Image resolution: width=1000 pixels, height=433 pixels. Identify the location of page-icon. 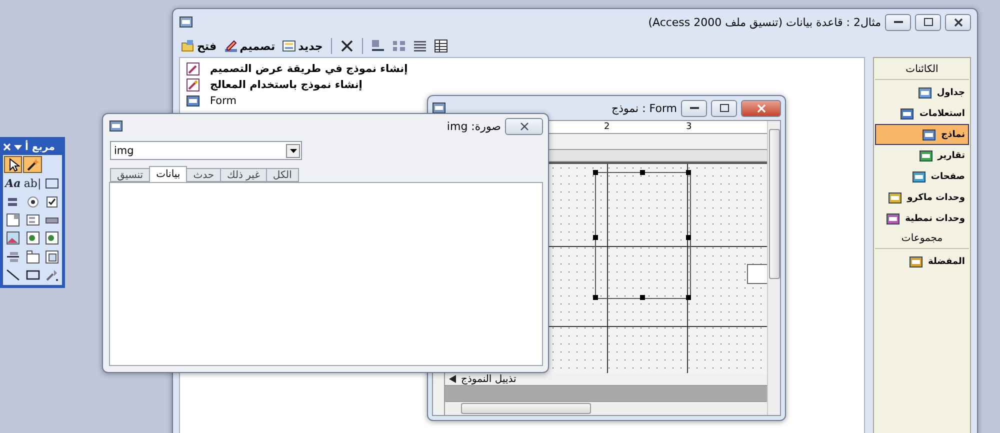
(919, 177).